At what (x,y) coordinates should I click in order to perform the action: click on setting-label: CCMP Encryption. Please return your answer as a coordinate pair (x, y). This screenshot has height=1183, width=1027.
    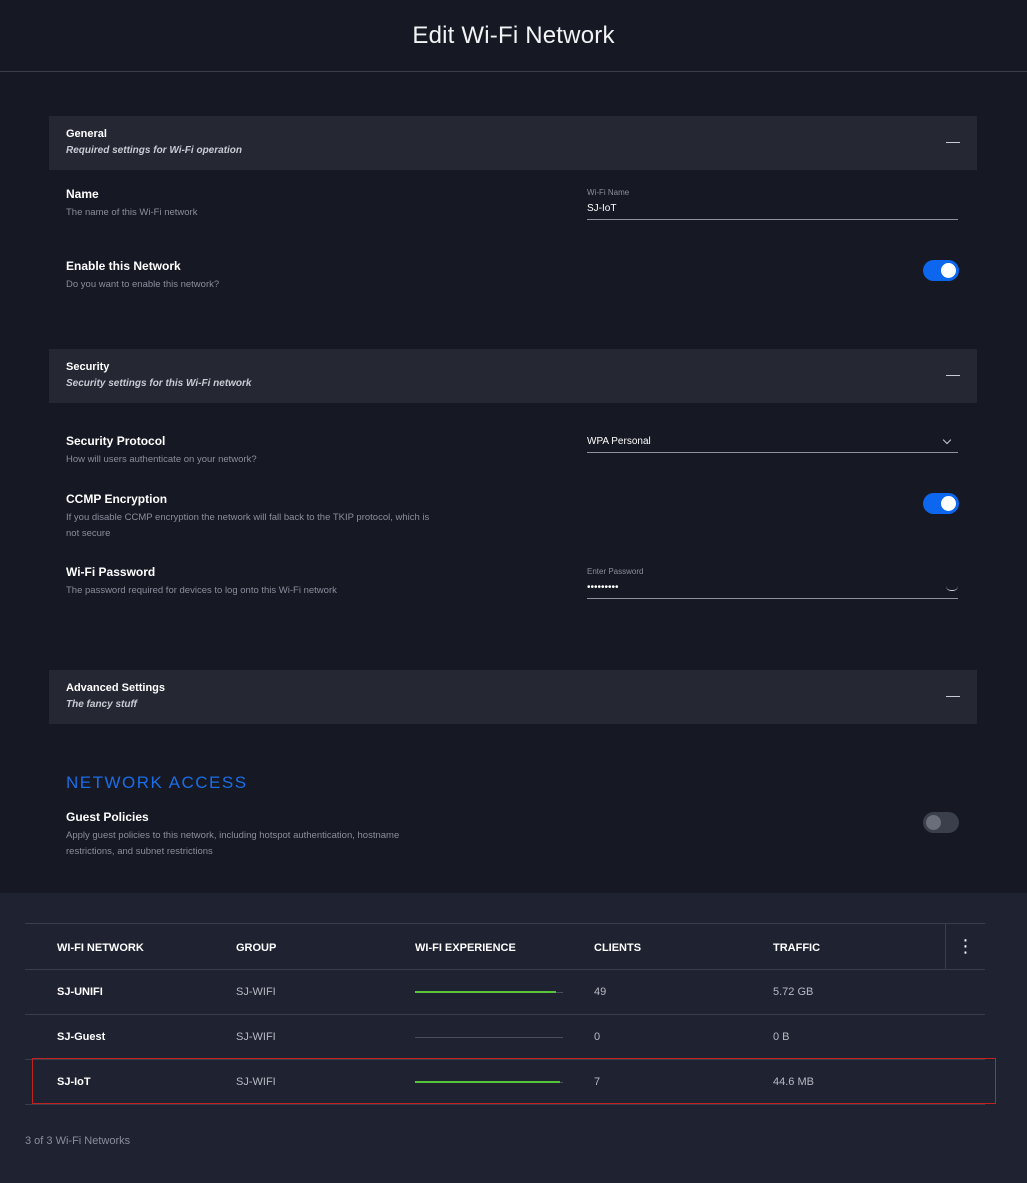
    Looking at the image, I should click on (117, 499).